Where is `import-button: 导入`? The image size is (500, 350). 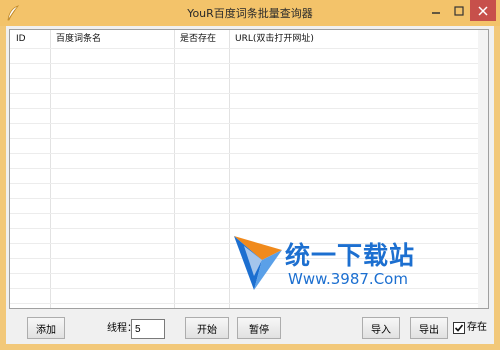 import-button: 导入 is located at coordinates (381, 328).